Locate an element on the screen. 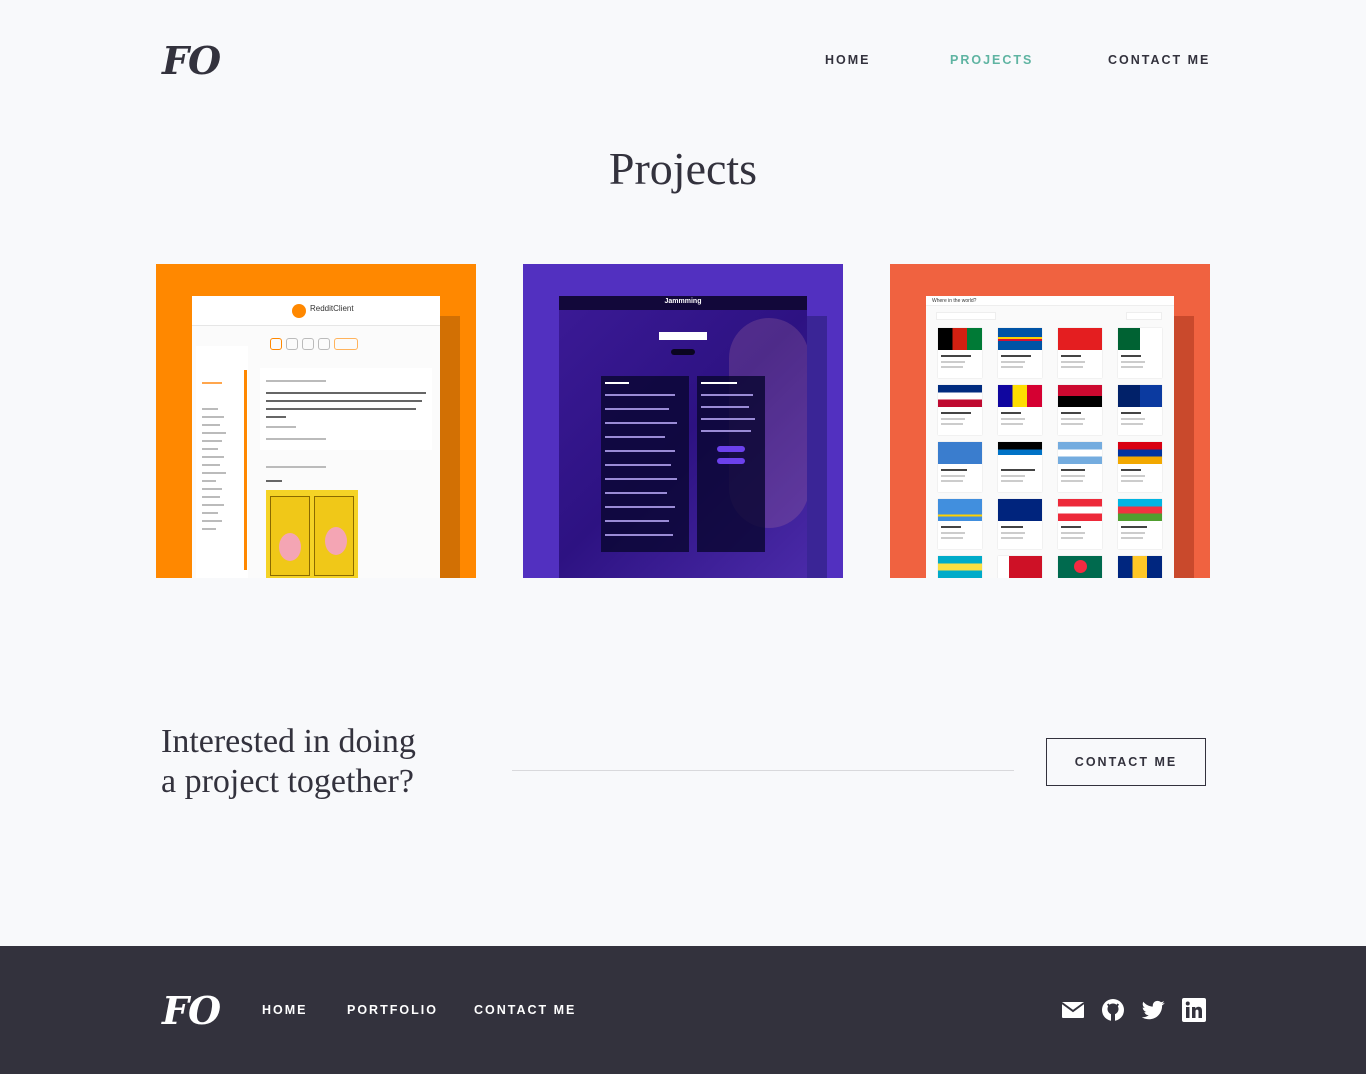 The height and width of the screenshot is (1074, 1366). twitter-icon is located at coordinates (1154, 1010).